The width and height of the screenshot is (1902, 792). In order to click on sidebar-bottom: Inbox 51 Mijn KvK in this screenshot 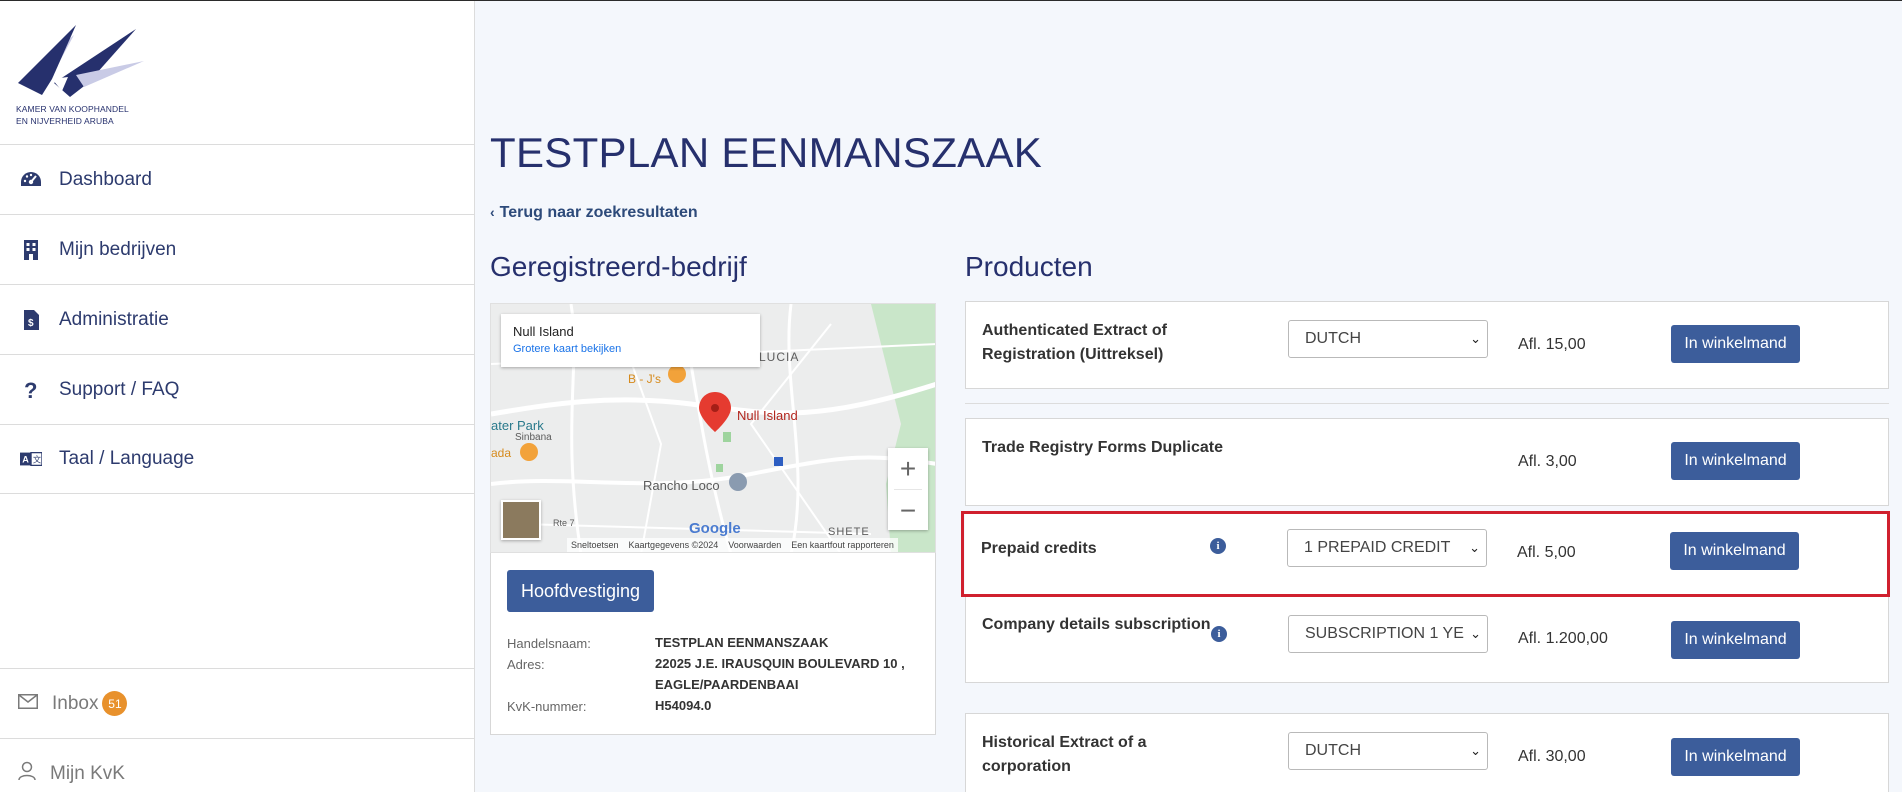, I will do `click(237, 730)`.